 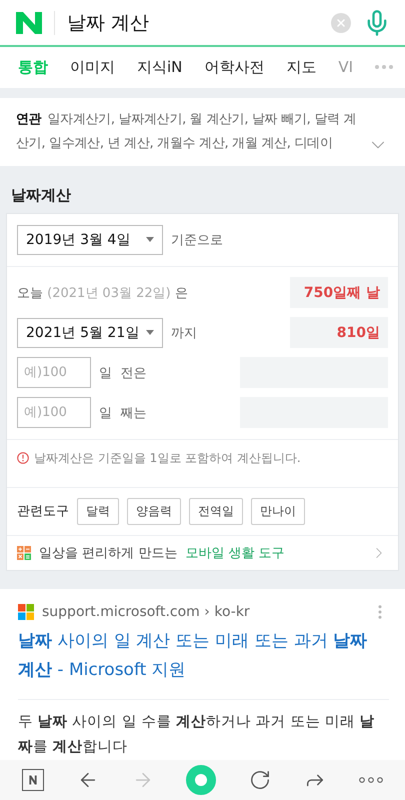 What do you see at coordinates (234, 67) in the screenshot?
I see `search-tab: 어학사전` at bounding box center [234, 67].